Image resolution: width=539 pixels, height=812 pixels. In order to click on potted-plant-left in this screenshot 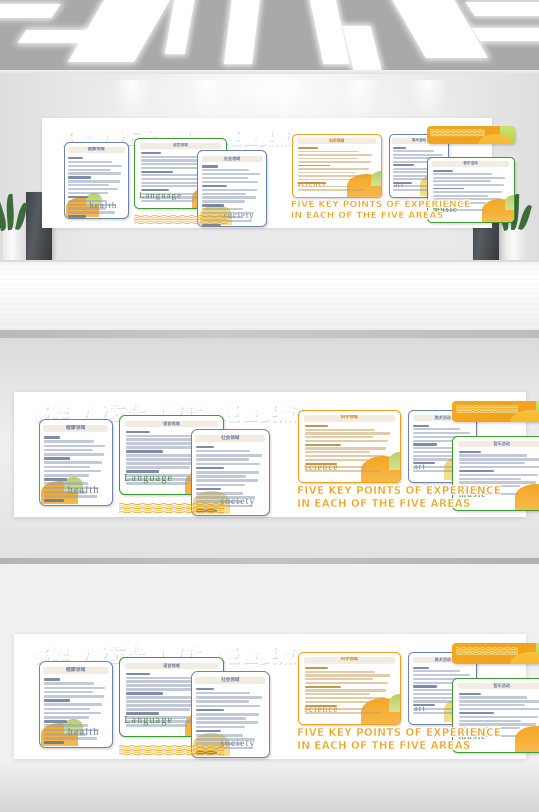, I will do `click(14, 227)`.